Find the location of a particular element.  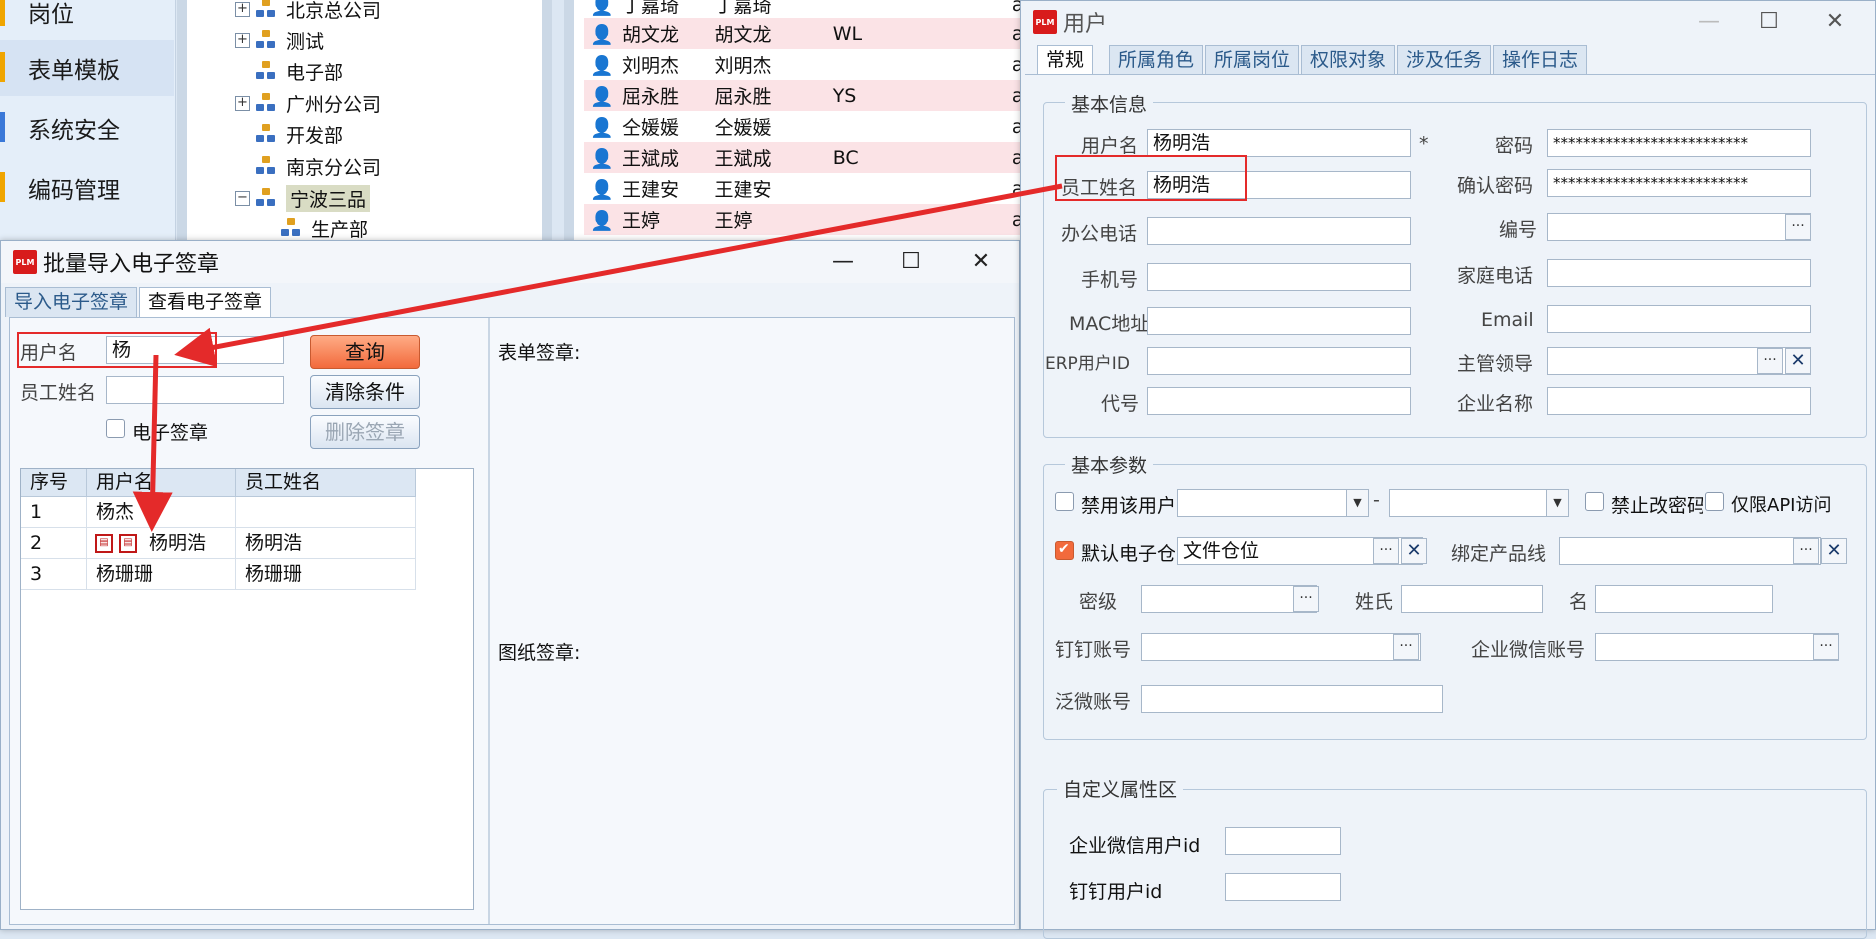

arrow-username-to-grid is located at coordinates (152, 443).